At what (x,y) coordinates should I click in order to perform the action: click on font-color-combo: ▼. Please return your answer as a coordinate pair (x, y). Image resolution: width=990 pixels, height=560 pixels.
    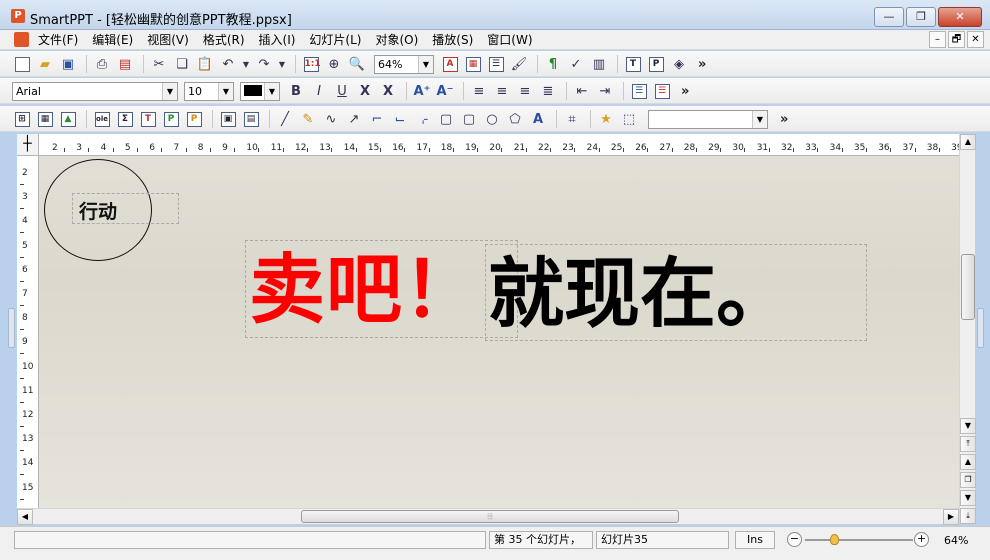
    Looking at the image, I should click on (260, 91).